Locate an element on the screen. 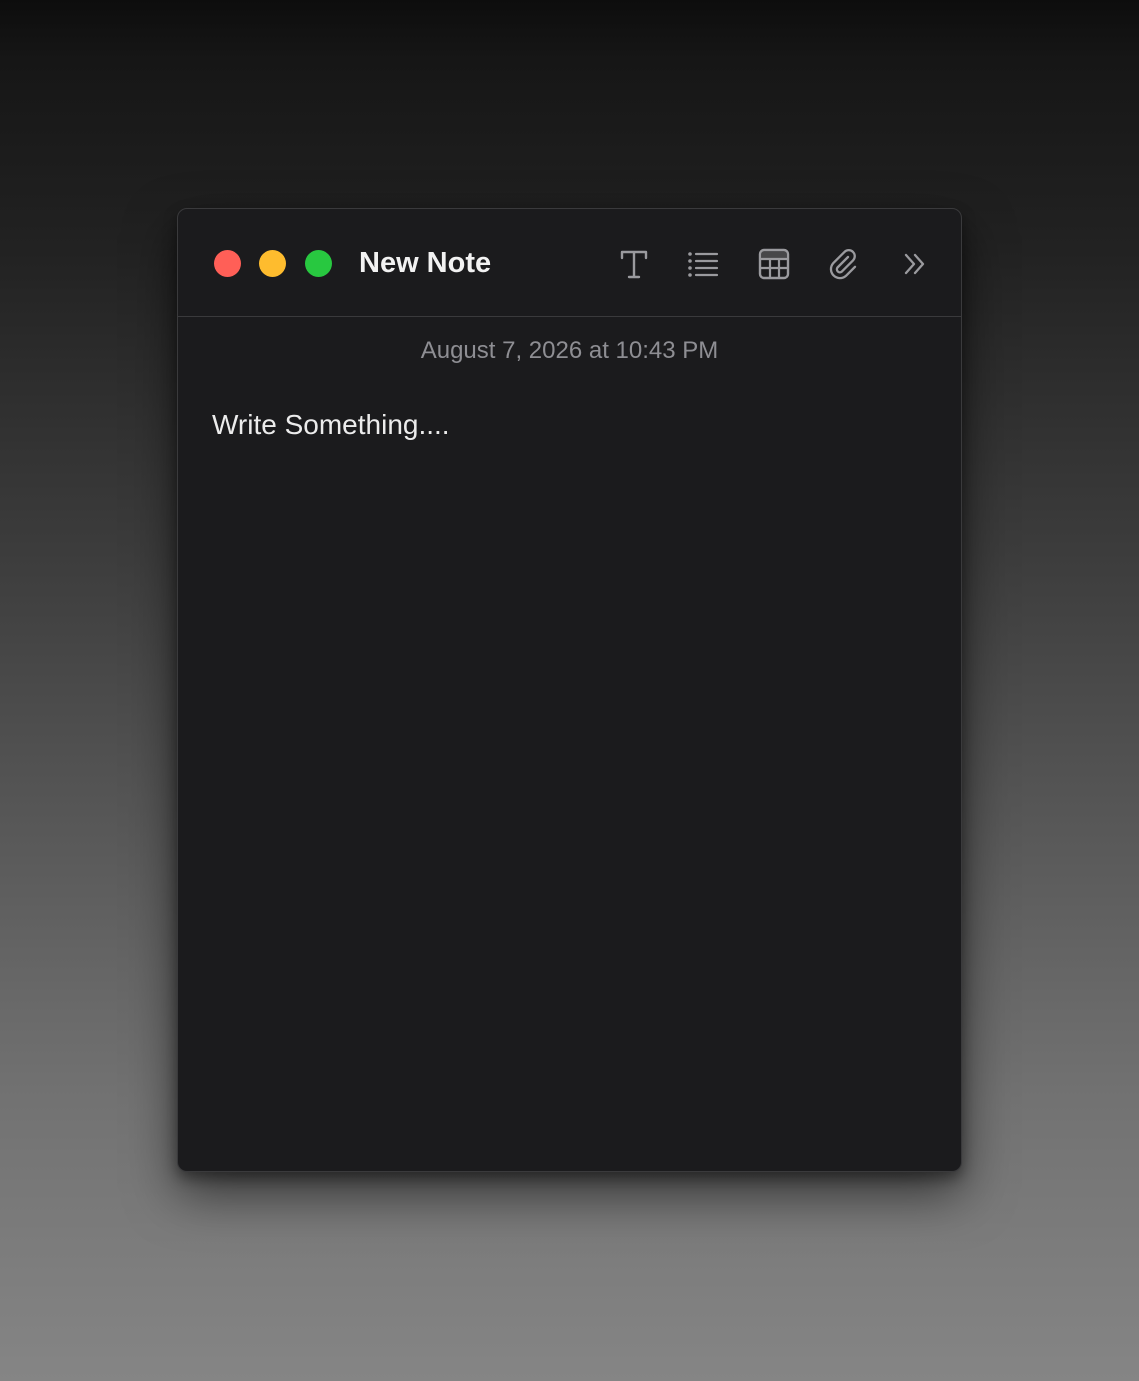 This screenshot has height=1381, width=1139. zoom-window-button is located at coordinates (318, 263).